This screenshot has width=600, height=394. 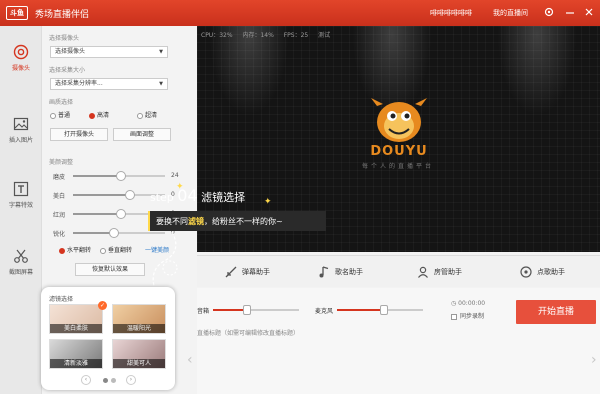 What do you see at coordinates (551, 272) in the screenshot?
I see `assistant-label: 点歌助手` at bounding box center [551, 272].